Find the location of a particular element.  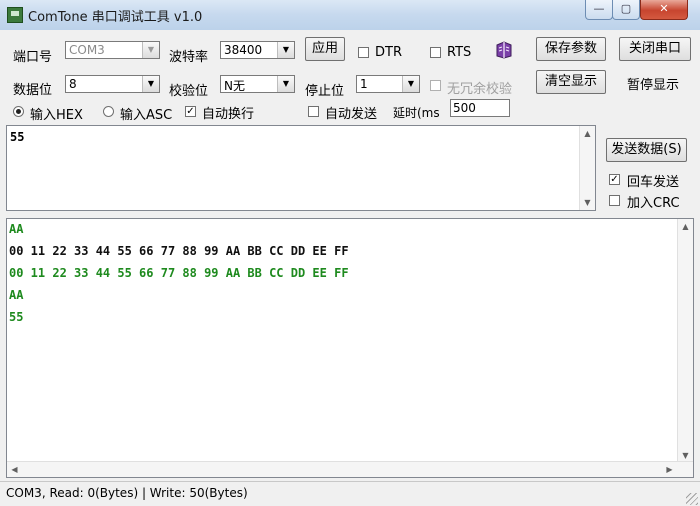

clear-display-button: 清空显示 is located at coordinates (571, 82).